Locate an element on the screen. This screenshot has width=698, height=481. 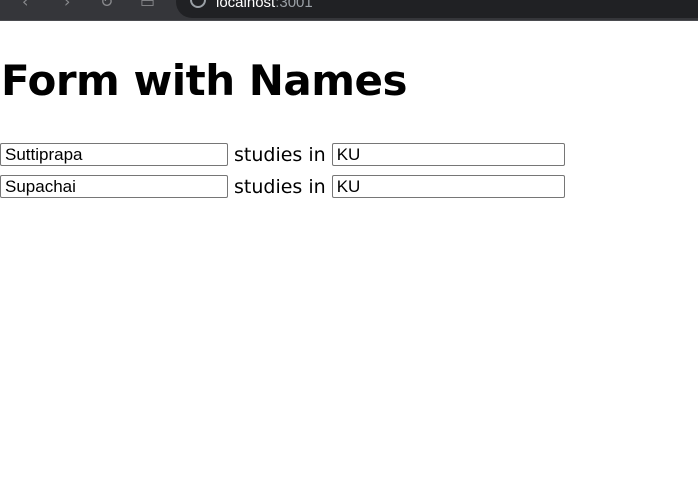
site-info-icon is located at coordinates (198, 4).